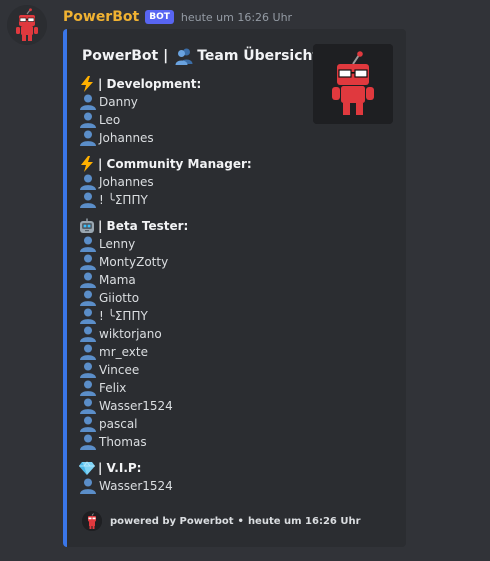  What do you see at coordinates (194, 388) in the screenshot?
I see `member-item: Felix` at bounding box center [194, 388].